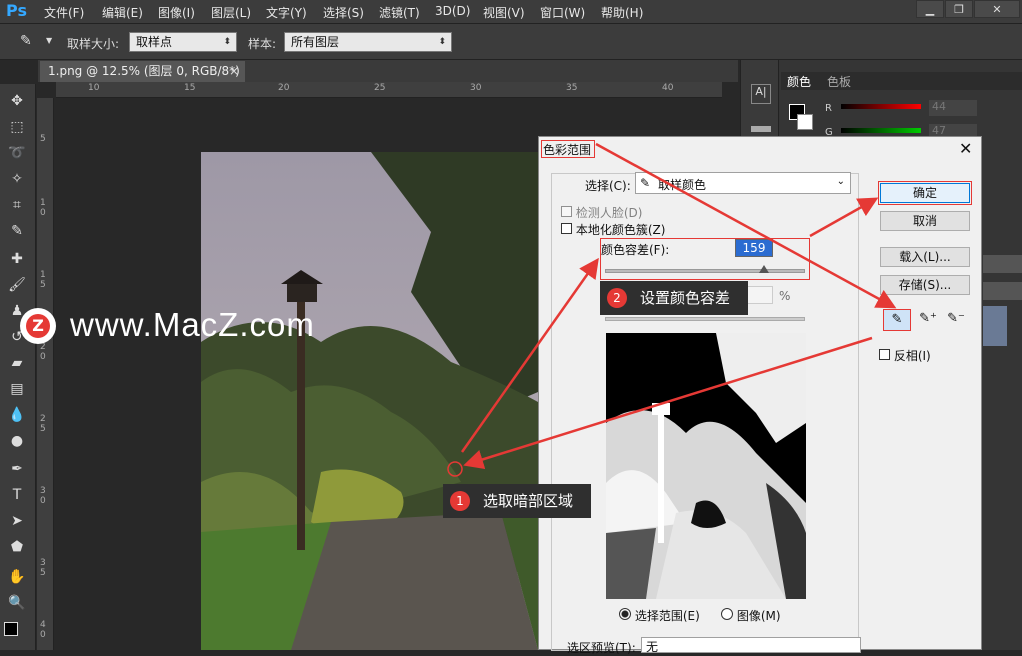 This screenshot has width=1022, height=656. I want to click on arrow-title-to-eyedropper, so click(746, 225).